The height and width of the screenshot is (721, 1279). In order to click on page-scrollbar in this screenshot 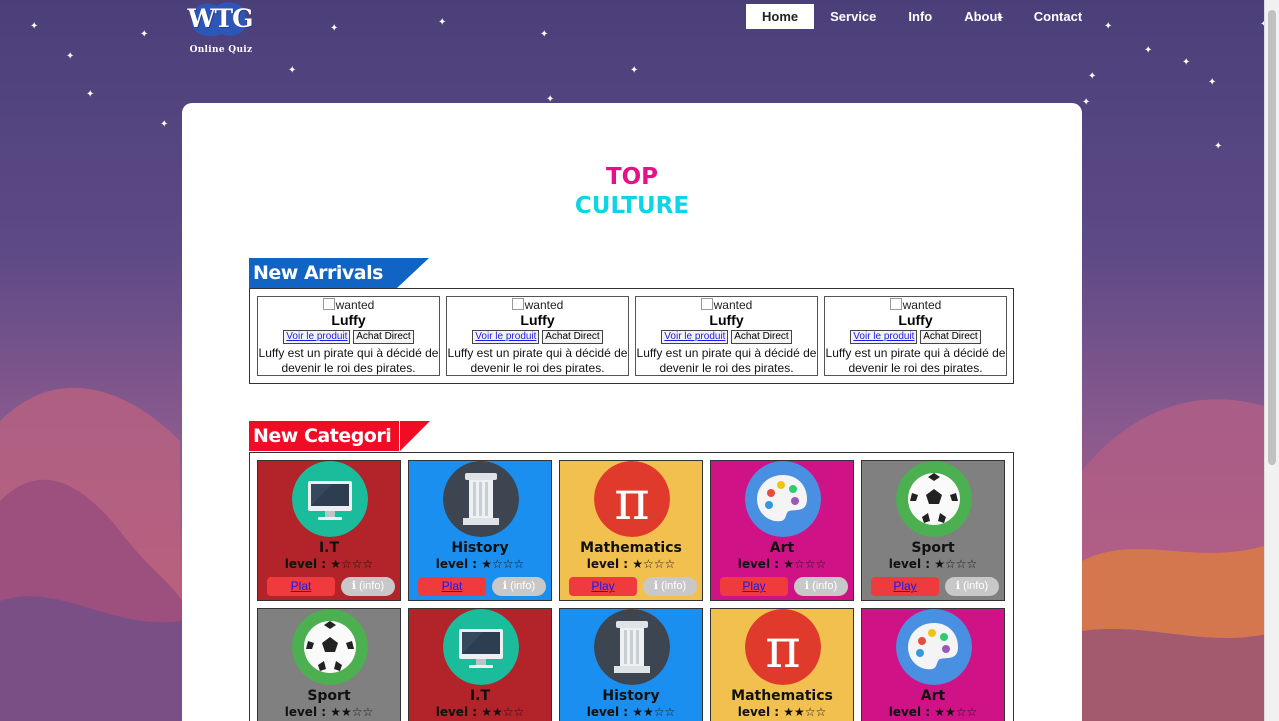, I will do `click(1271, 360)`.